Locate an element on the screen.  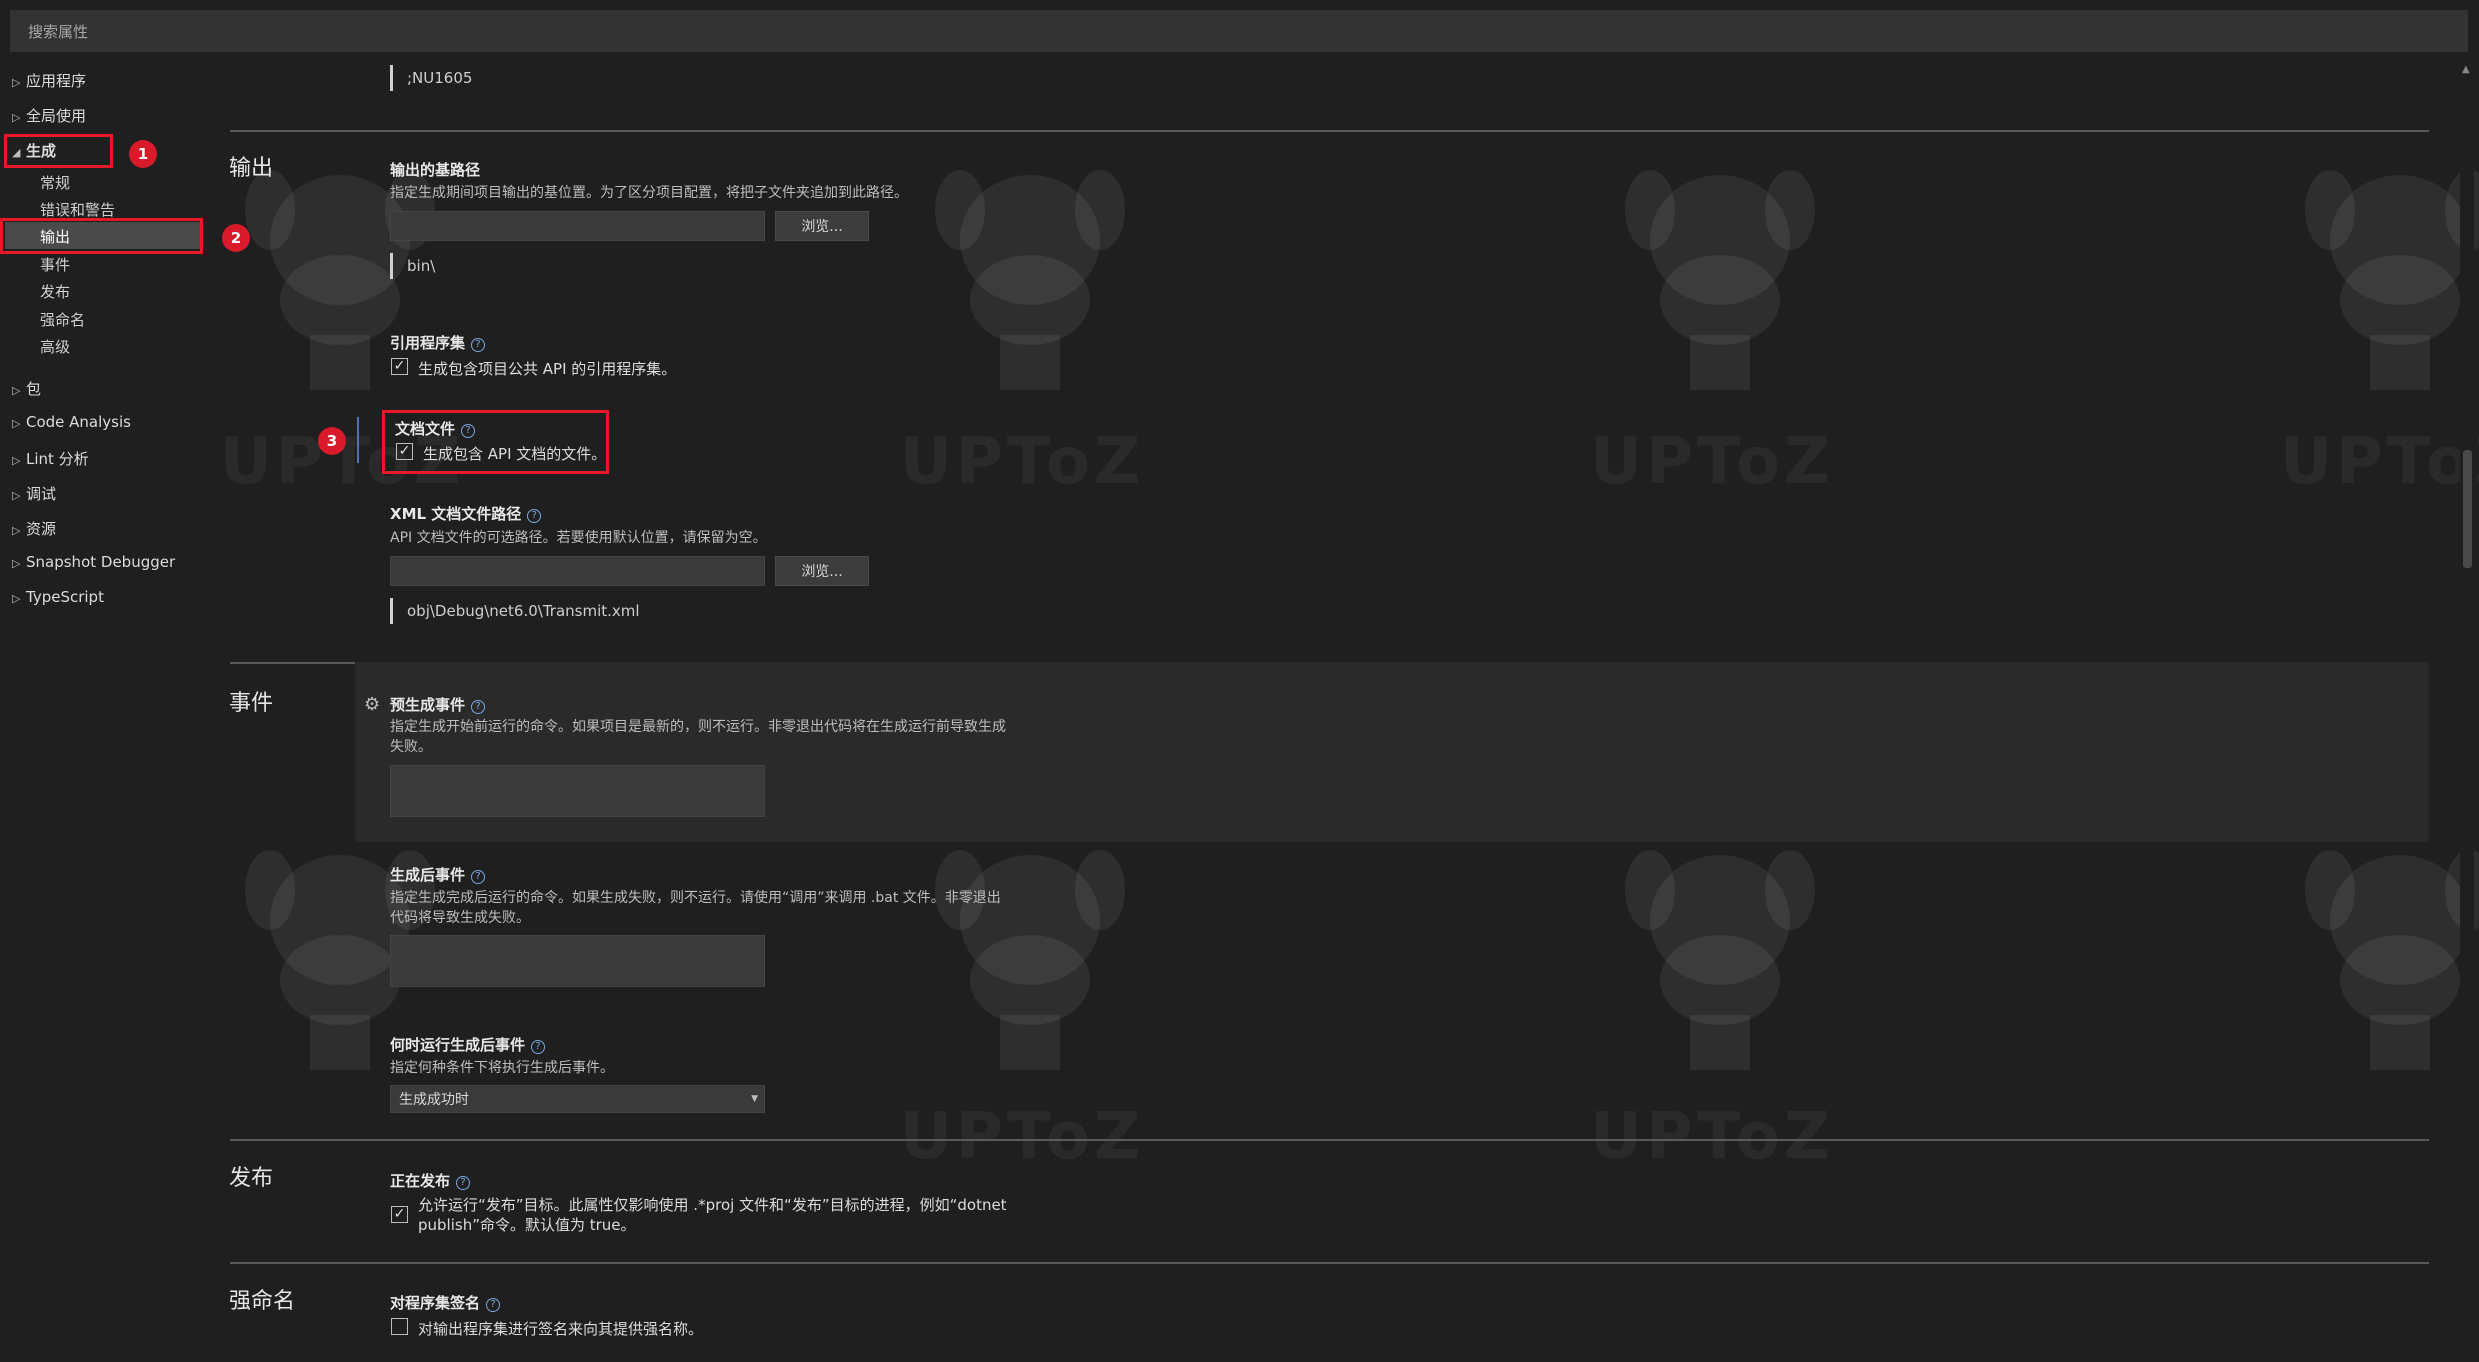
annotation-badge-2: 2 is located at coordinates (236, 238).